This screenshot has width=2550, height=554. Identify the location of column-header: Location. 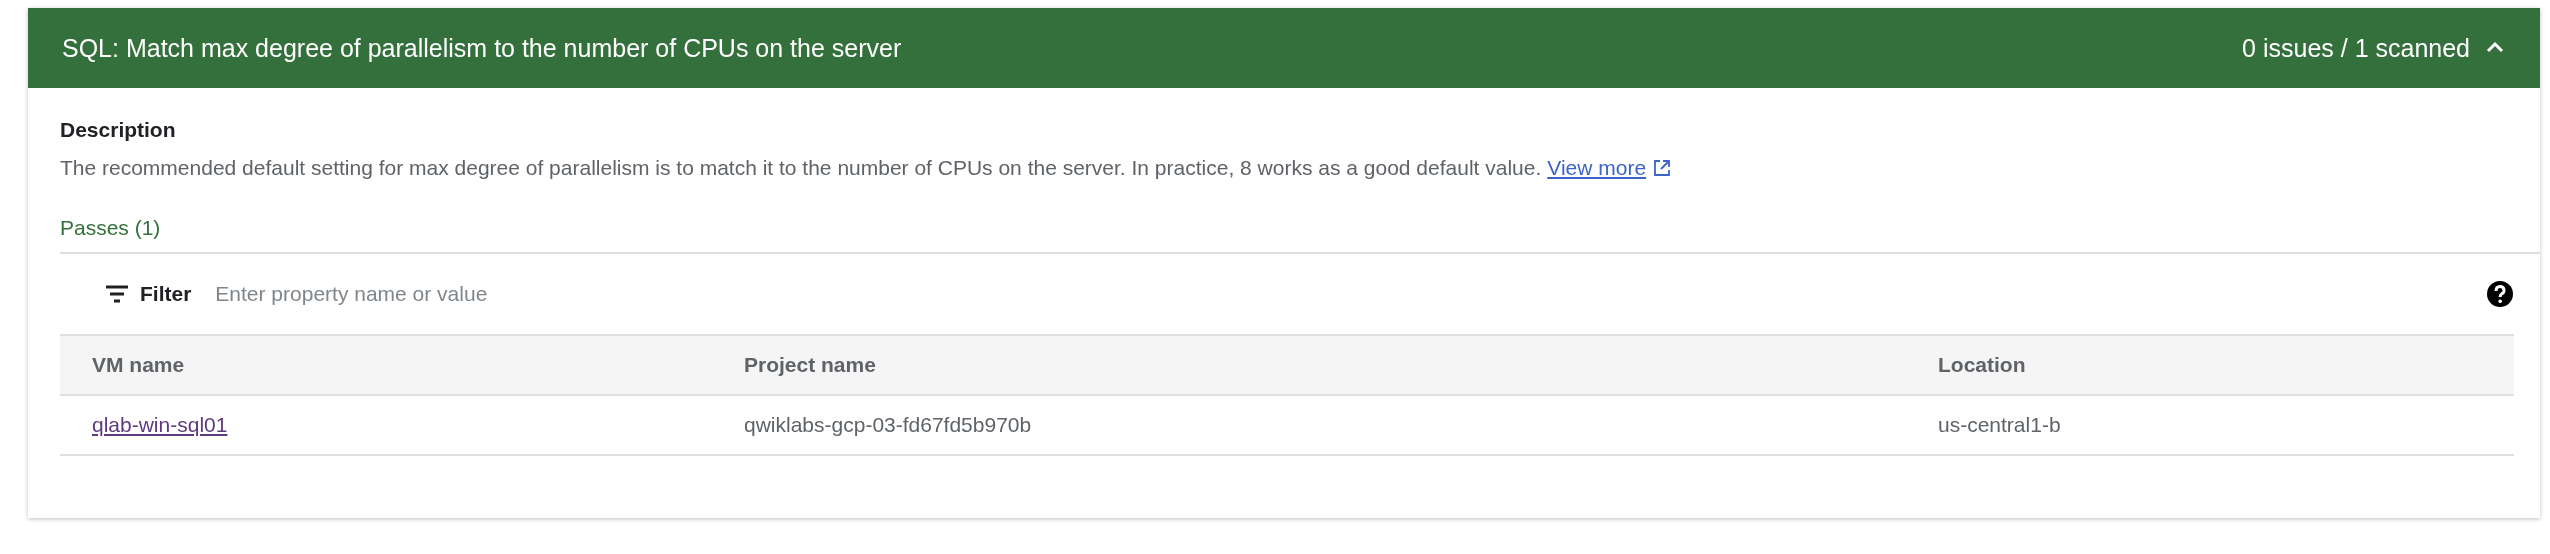
(1982, 365).